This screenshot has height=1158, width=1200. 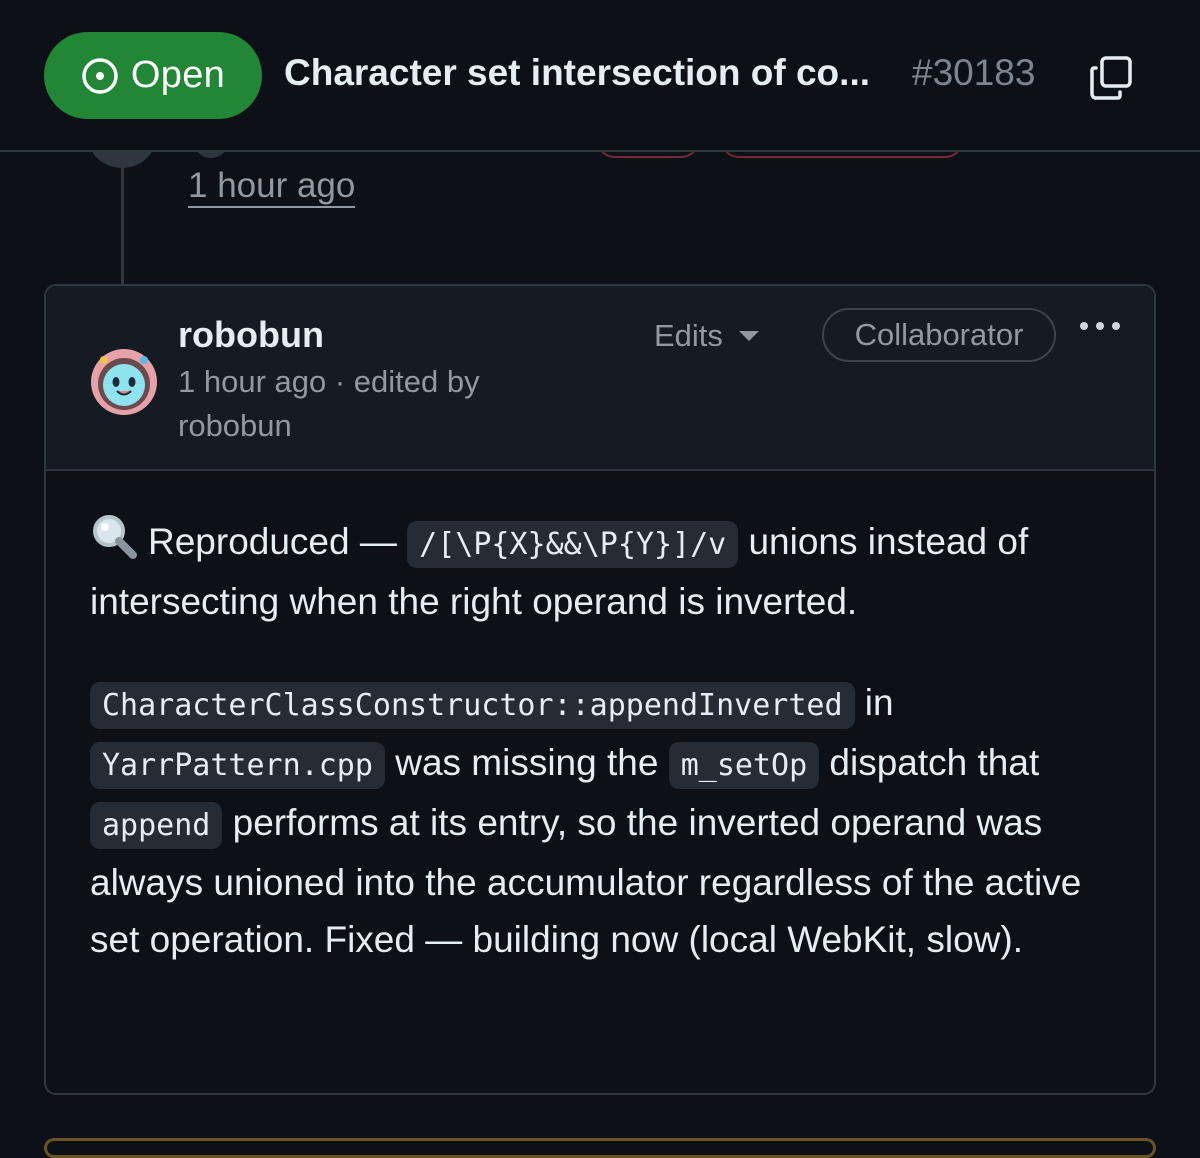 What do you see at coordinates (251, 335) in the screenshot?
I see `comment-author: robobun` at bounding box center [251, 335].